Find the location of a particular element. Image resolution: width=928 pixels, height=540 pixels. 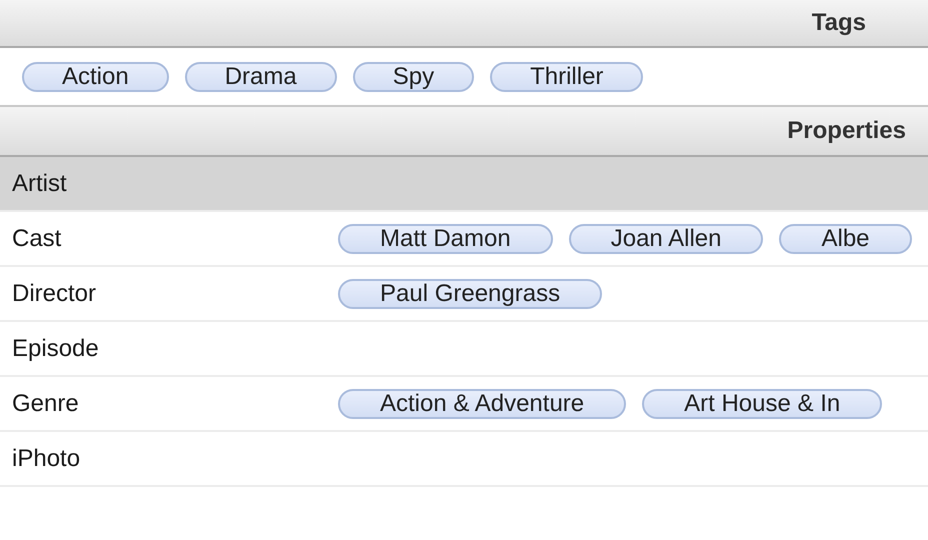

property-label: Director is located at coordinates (54, 294).